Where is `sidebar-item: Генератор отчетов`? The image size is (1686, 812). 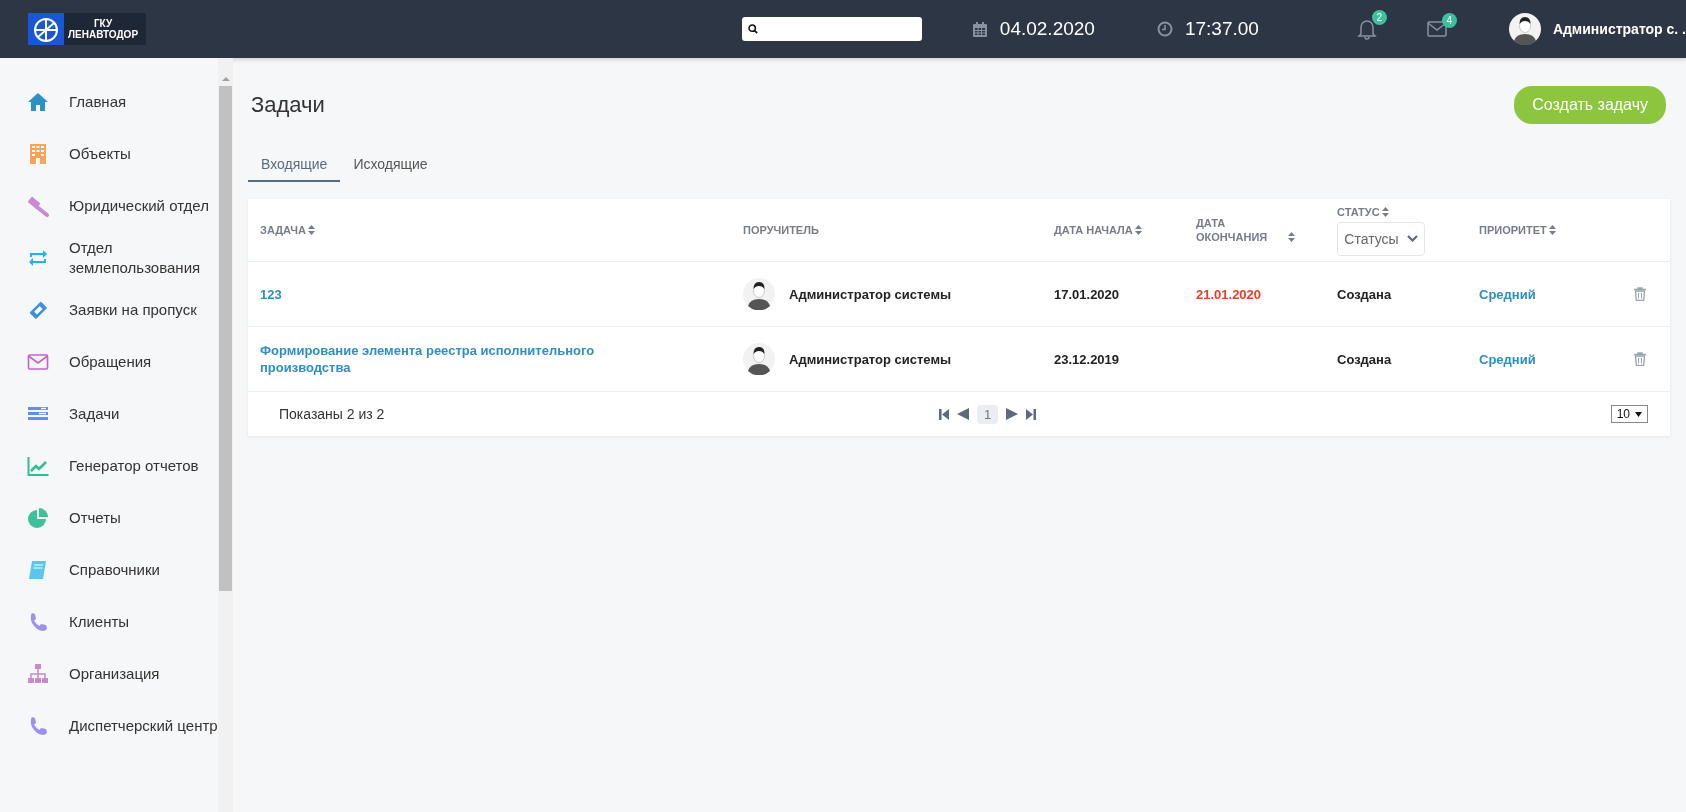 sidebar-item: Генератор отчетов is located at coordinates (109, 466).